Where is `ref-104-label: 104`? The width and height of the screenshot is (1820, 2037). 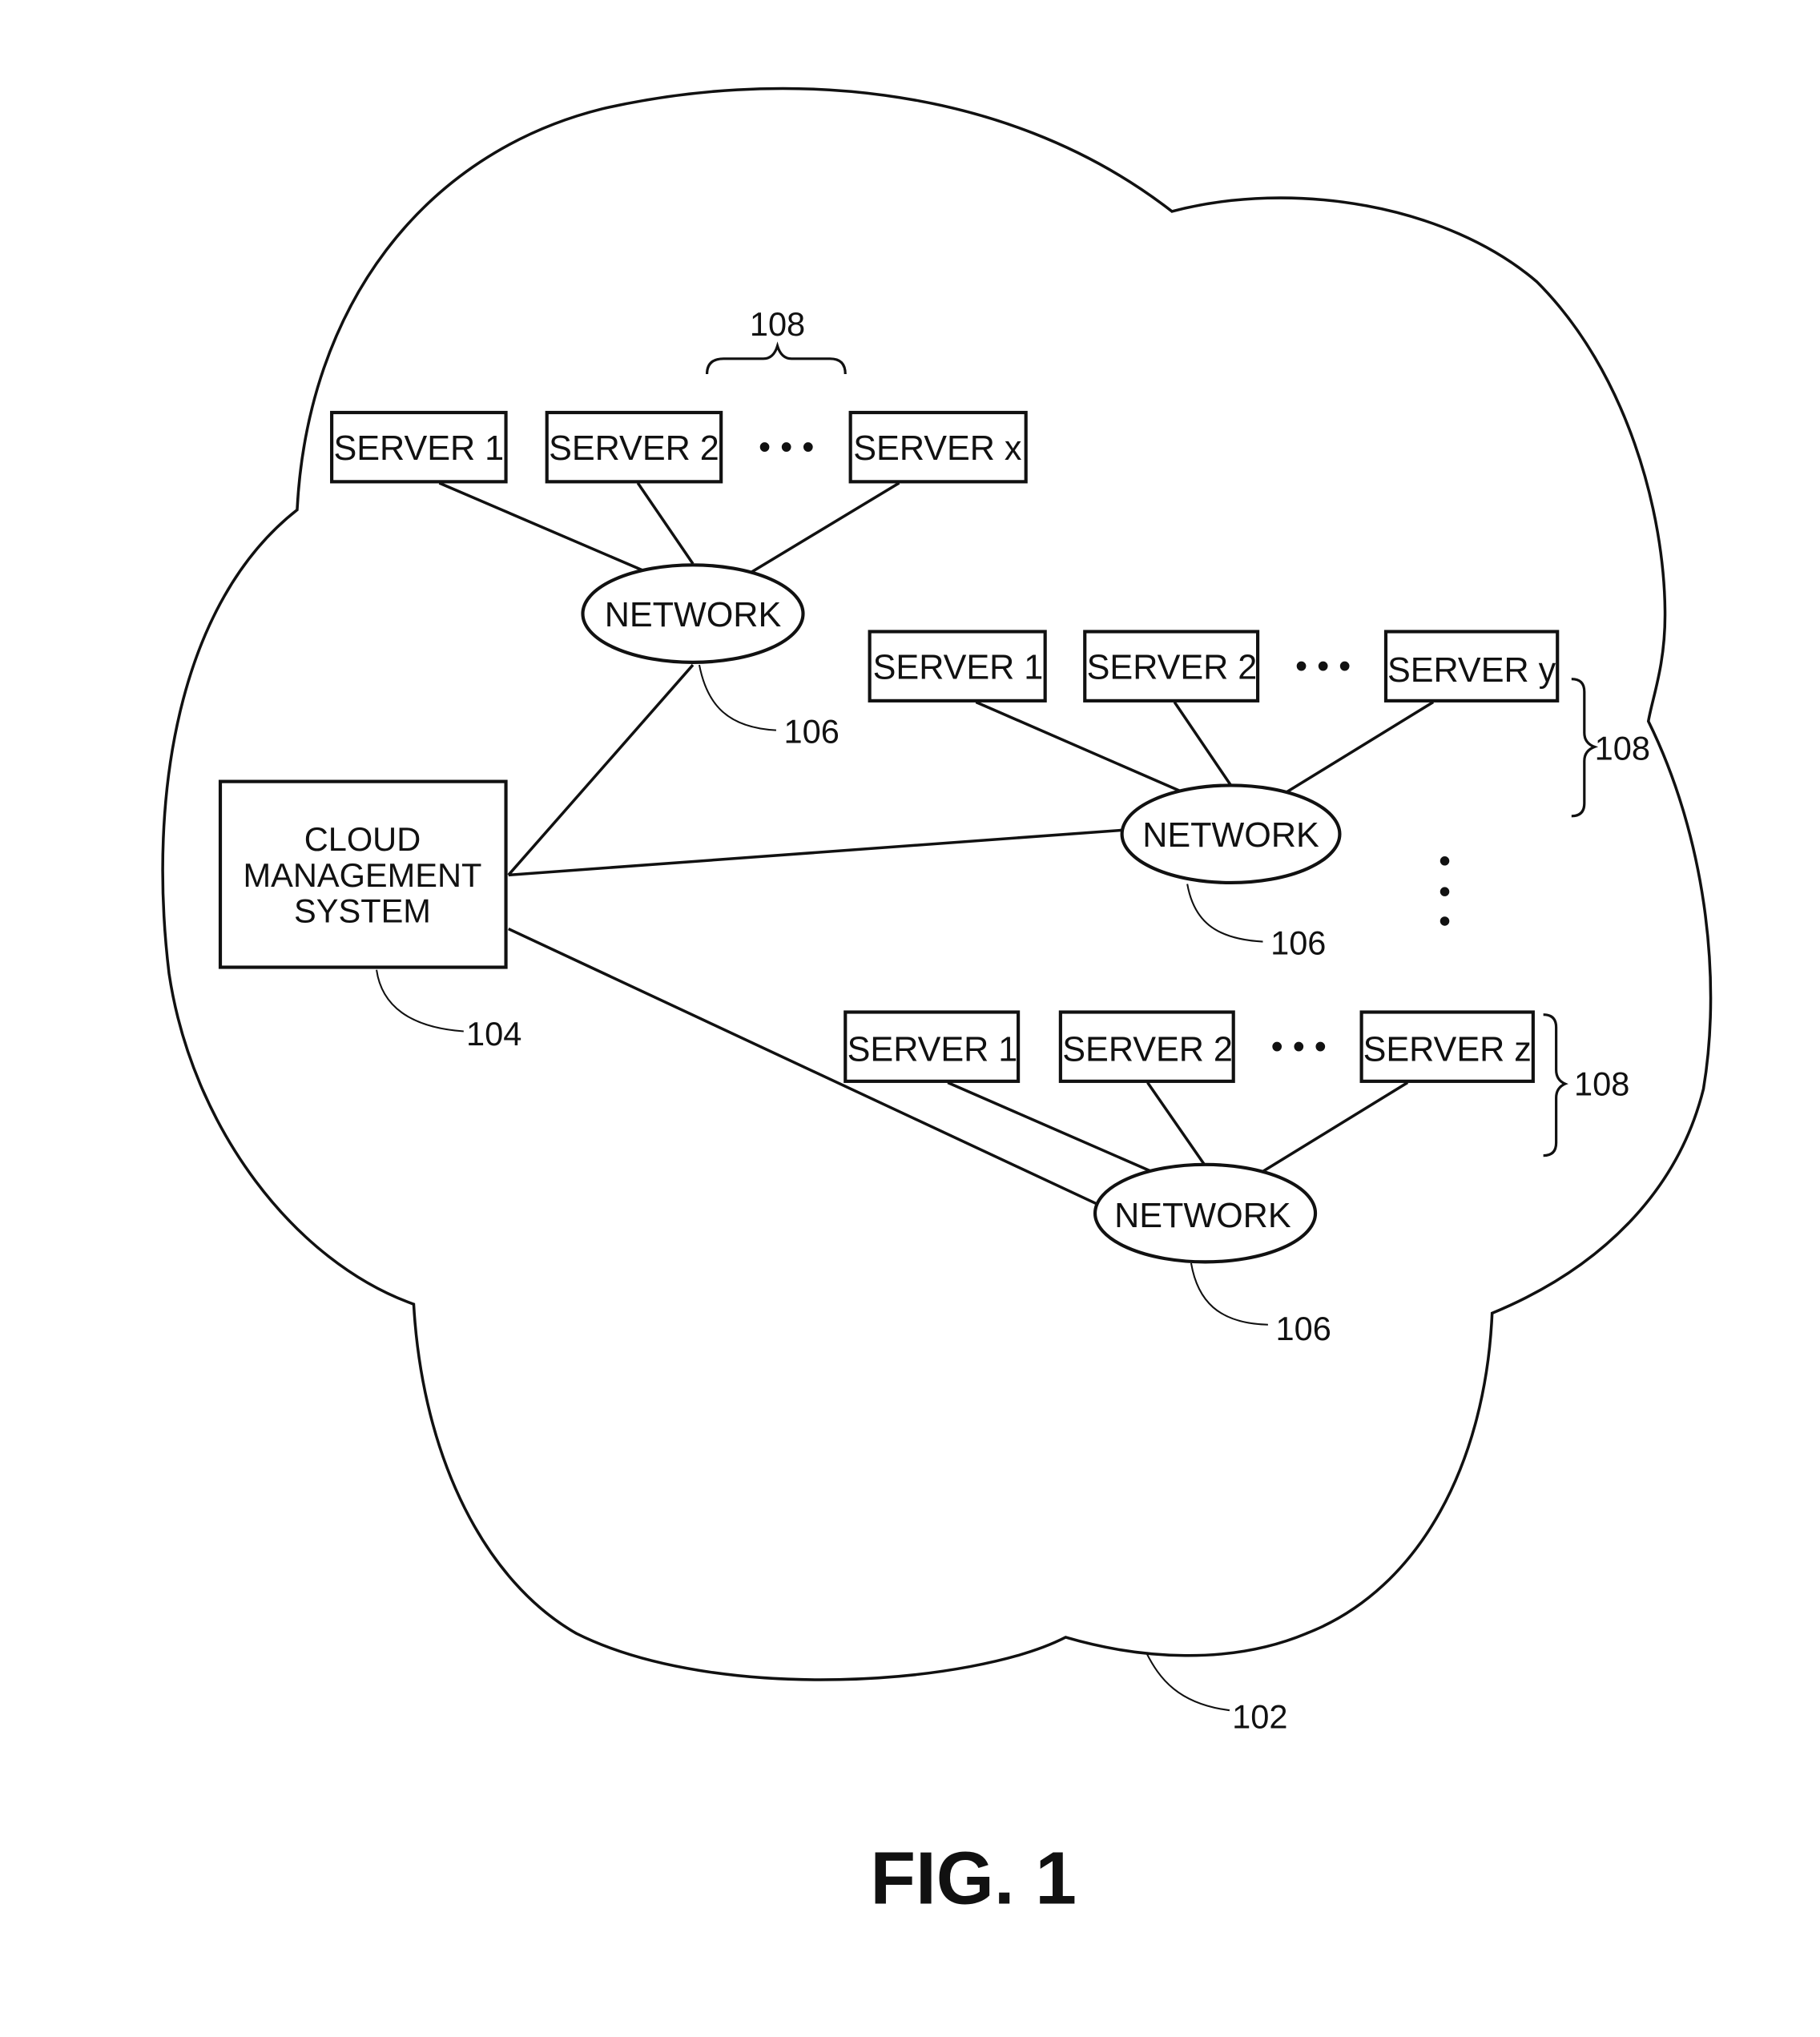 ref-104-label: 104 is located at coordinates (493, 1034).